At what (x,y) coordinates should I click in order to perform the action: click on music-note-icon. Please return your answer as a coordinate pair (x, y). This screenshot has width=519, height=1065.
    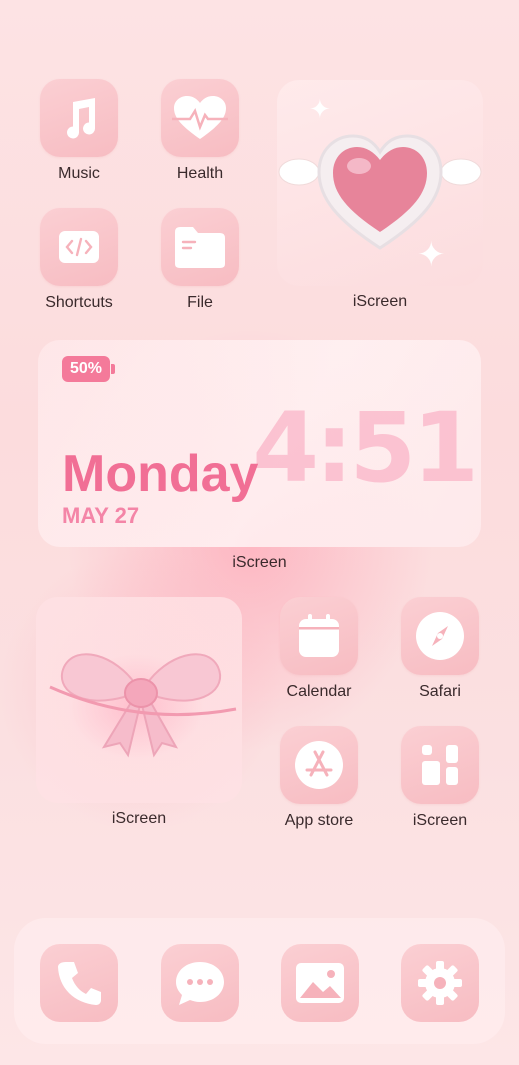
    Looking at the image, I should click on (81, 118).